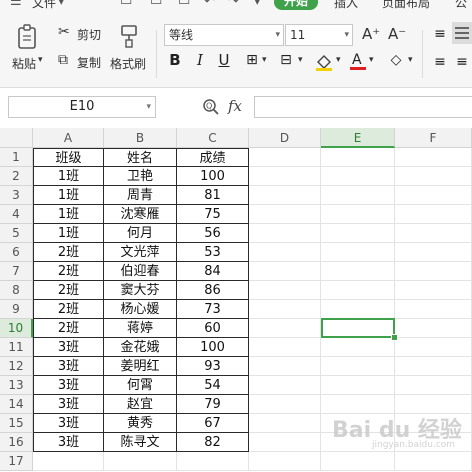 This screenshot has width=472, height=472. Describe the element at coordinates (24, 63) in the screenshot. I see `paste-button: 粘贴` at that location.